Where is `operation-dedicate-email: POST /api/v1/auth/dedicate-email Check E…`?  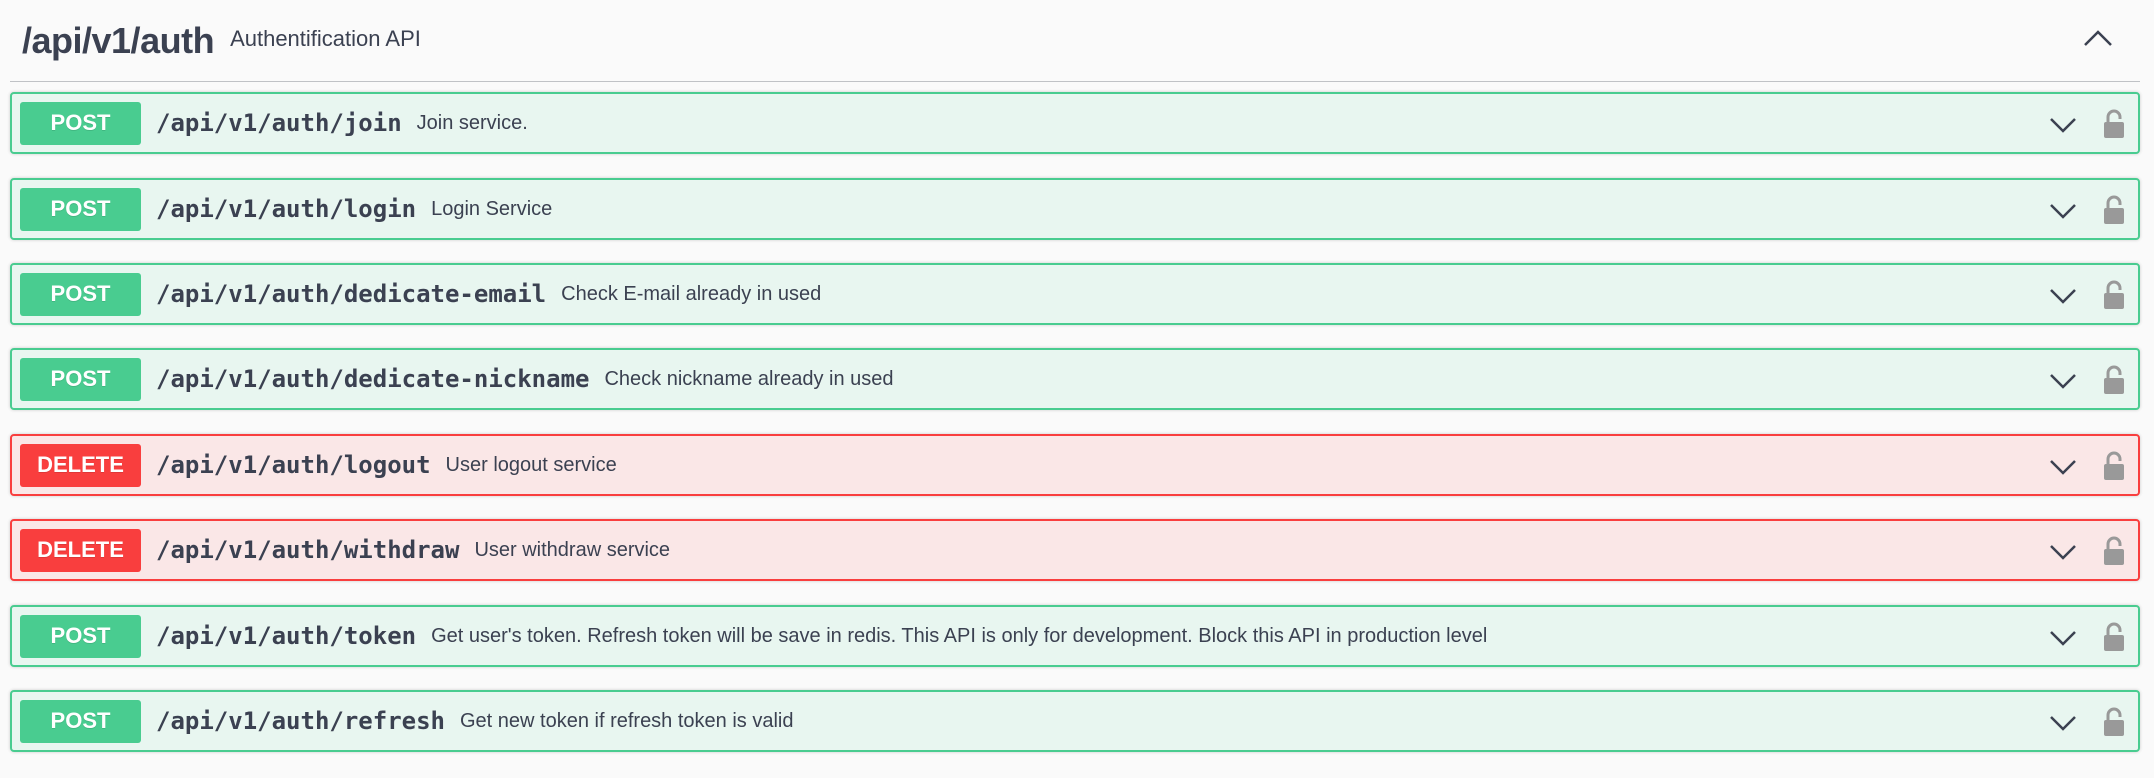 operation-dedicate-email: POST /api/v1/auth/dedicate-email Check E… is located at coordinates (1075, 294).